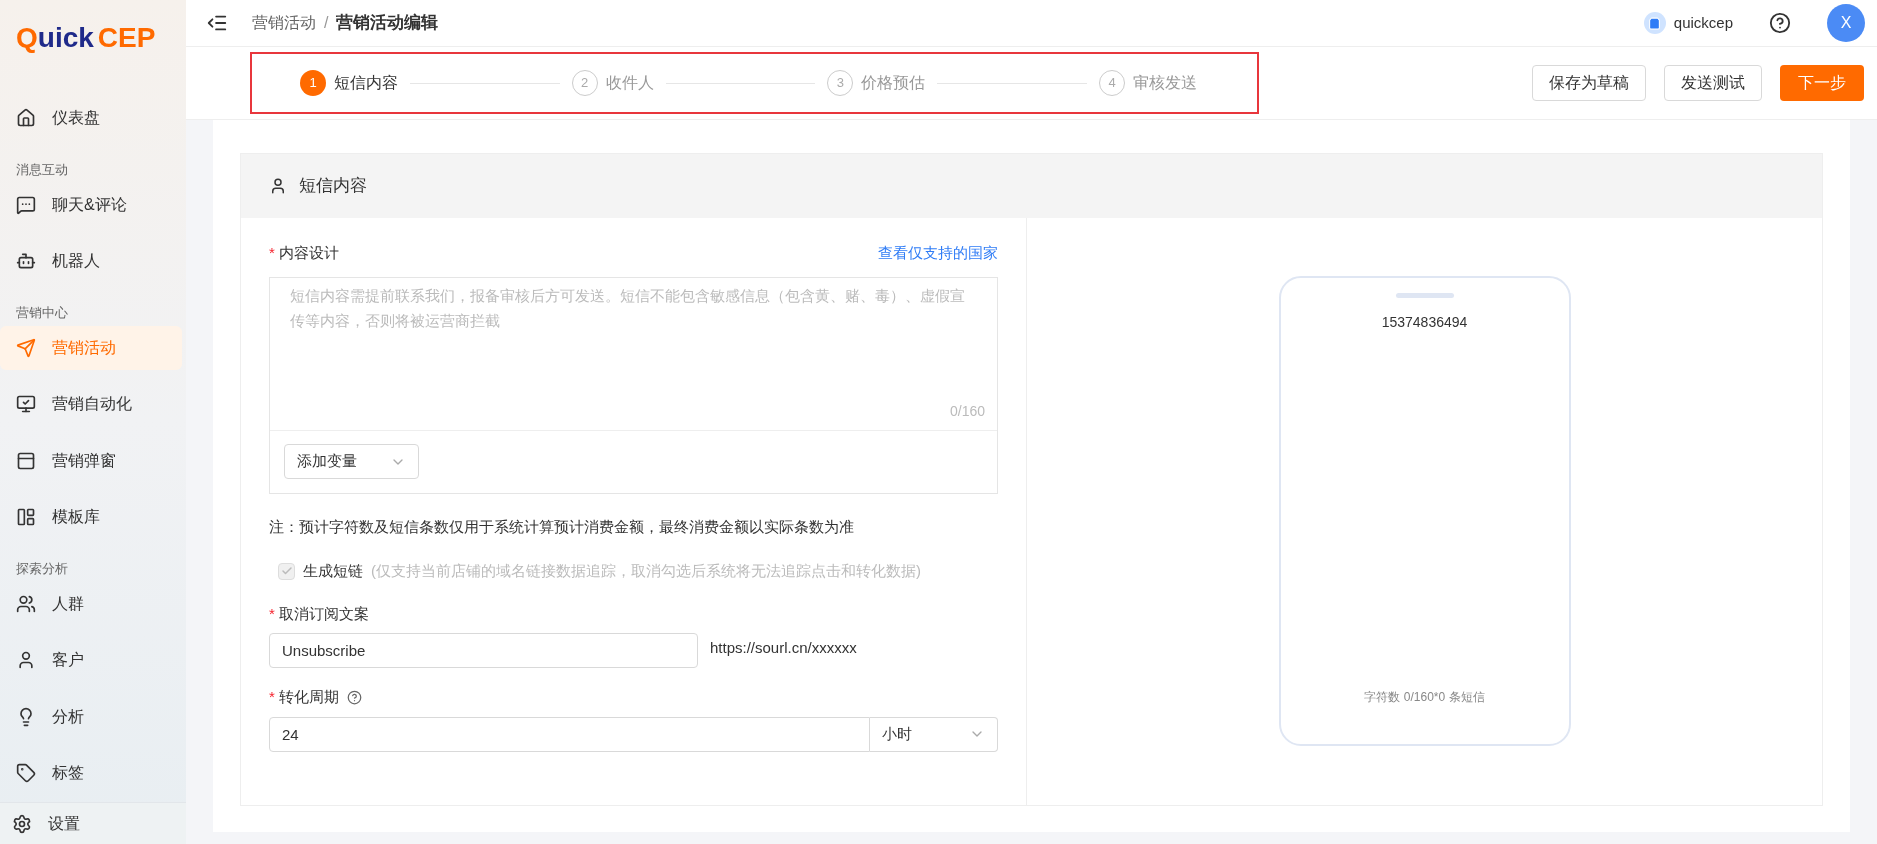 The image size is (1877, 844). I want to click on phone-number: 15374836494, so click(1424, 322).